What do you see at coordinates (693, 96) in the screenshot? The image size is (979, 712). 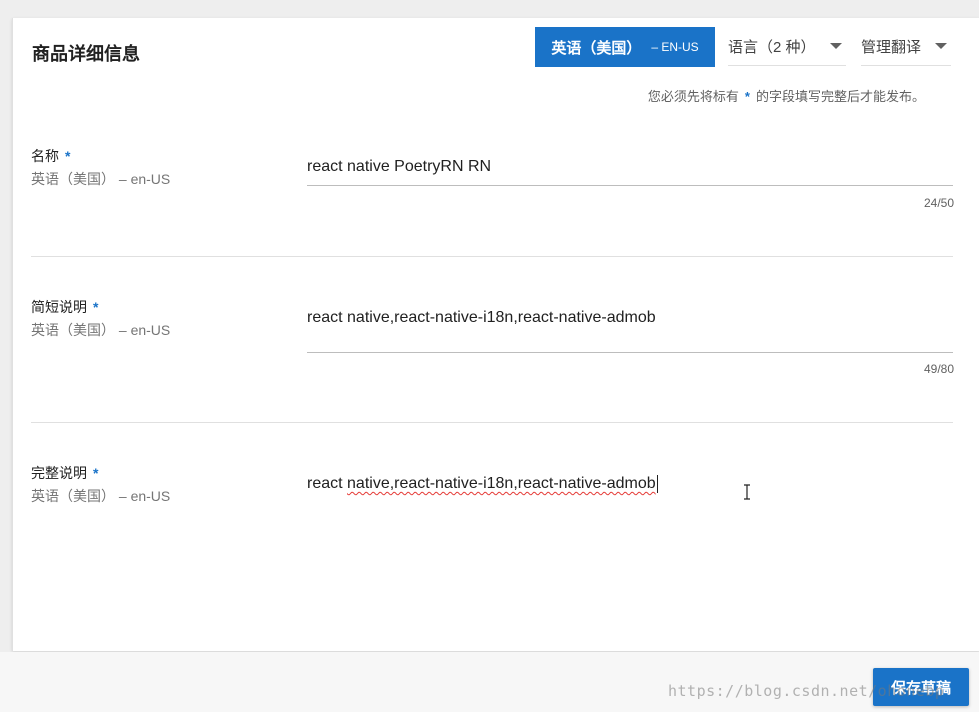 I see `notice-text-before: 您必须先将标有` at bounding box center [693, 96].